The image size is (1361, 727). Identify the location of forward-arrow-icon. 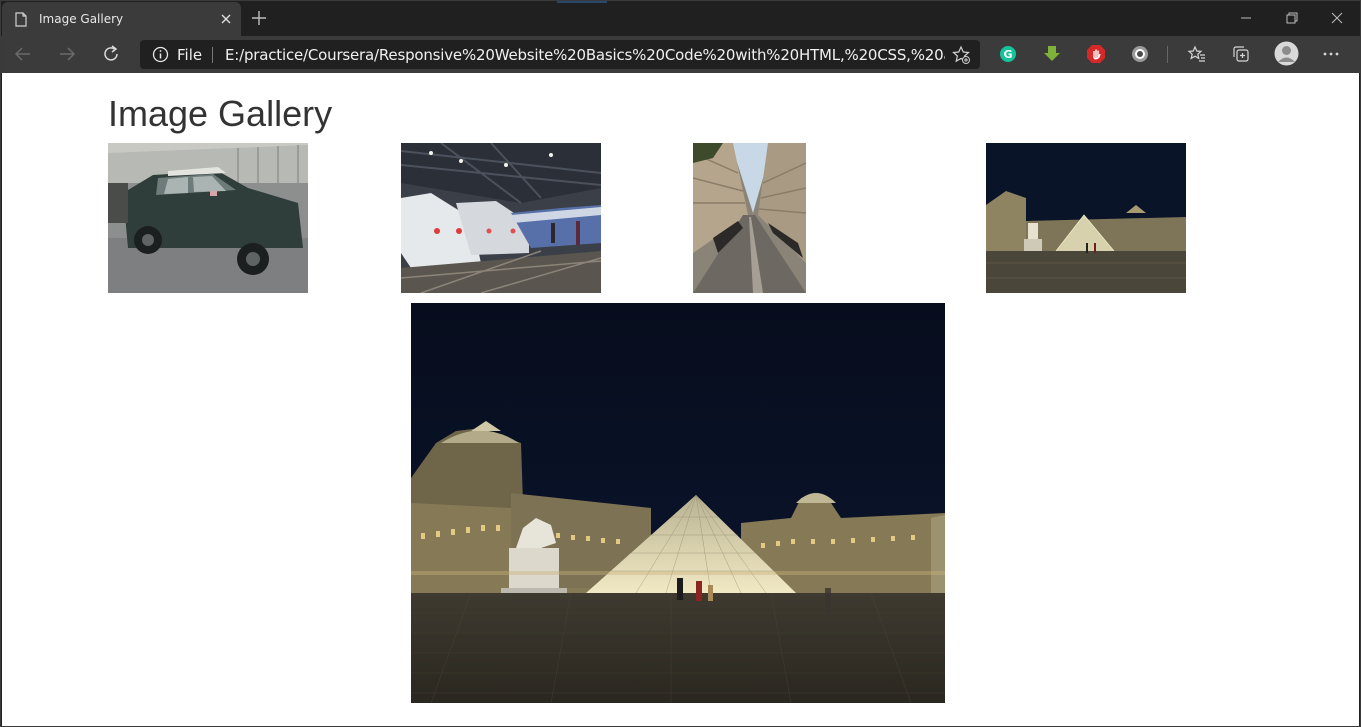
(67, 54).